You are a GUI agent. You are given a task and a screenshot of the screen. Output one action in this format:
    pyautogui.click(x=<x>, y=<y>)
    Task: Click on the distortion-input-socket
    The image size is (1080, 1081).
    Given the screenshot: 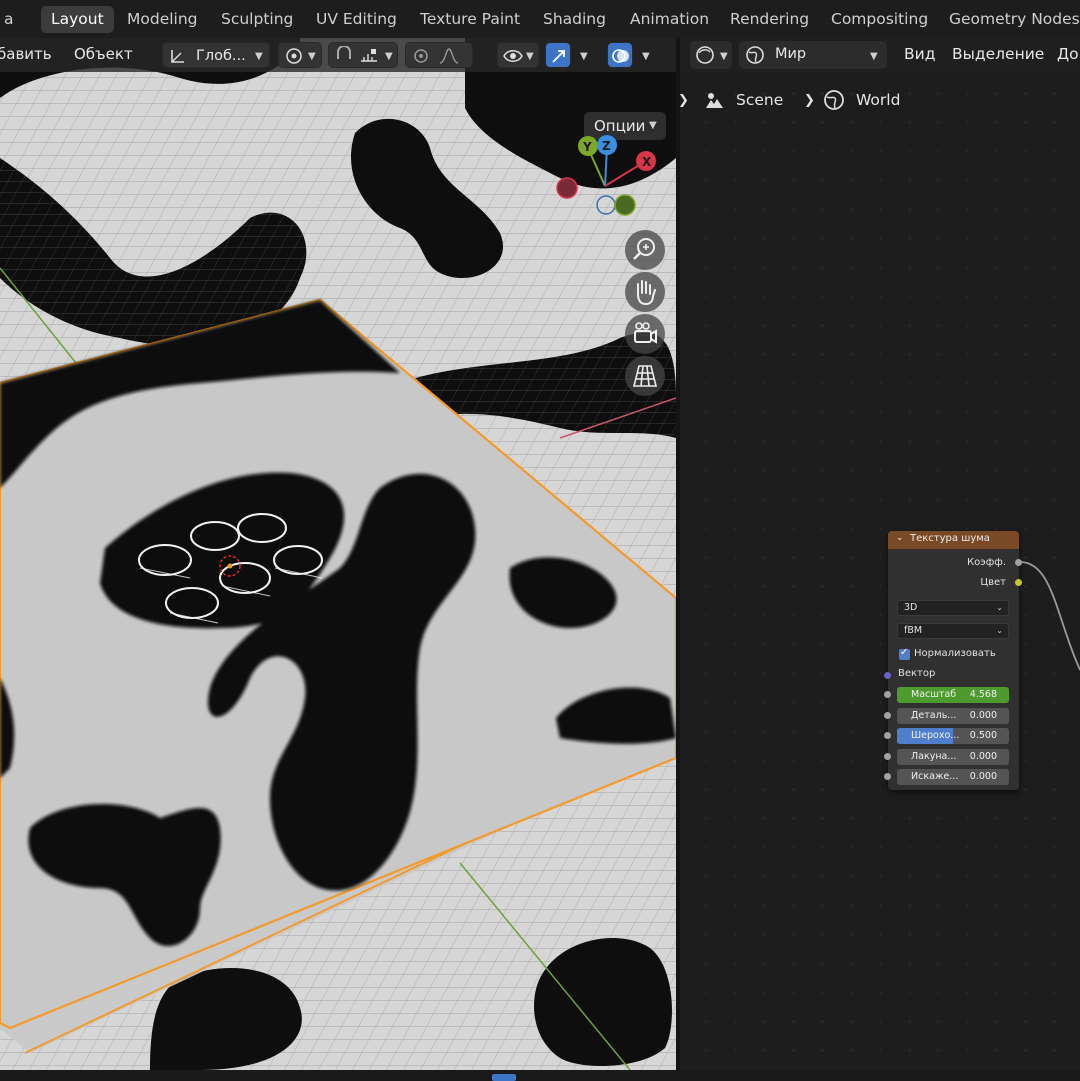 What is the action you would take?
    pyautogui.click(x=887, y=776)
    